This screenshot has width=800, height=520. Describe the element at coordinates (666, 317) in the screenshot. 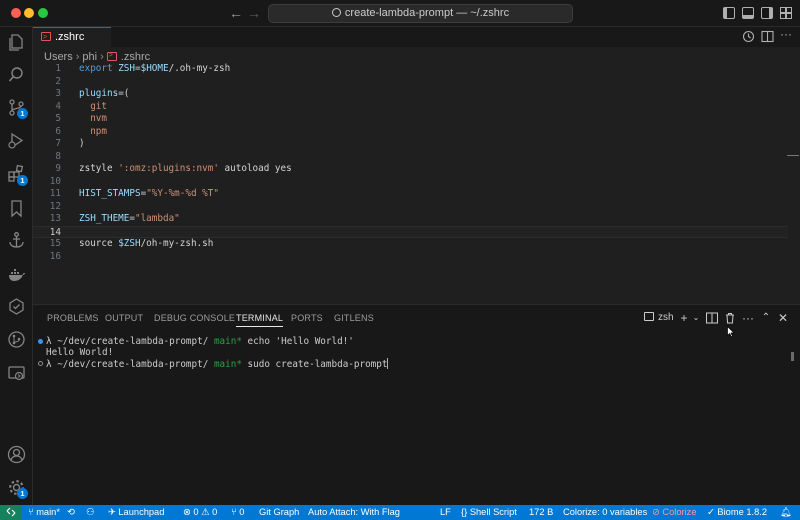

I see `terminal-name: zsh` at that location.